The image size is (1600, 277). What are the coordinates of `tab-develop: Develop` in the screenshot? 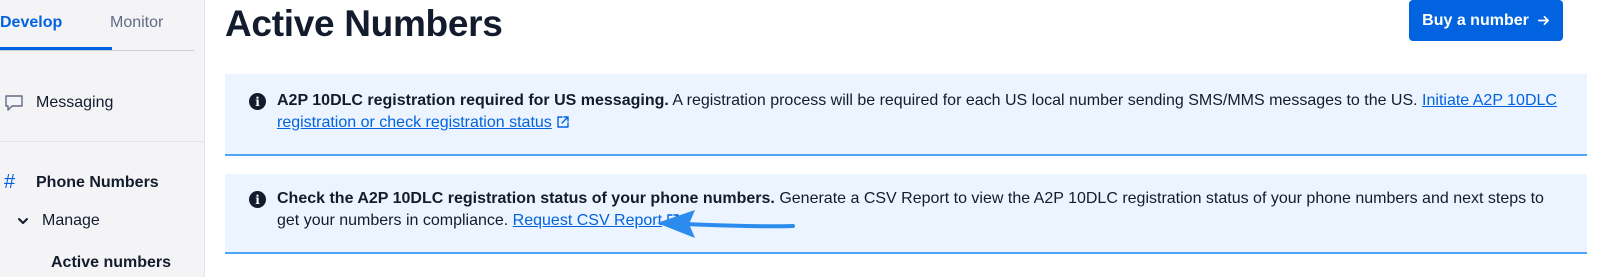 It's located at (31, 23).